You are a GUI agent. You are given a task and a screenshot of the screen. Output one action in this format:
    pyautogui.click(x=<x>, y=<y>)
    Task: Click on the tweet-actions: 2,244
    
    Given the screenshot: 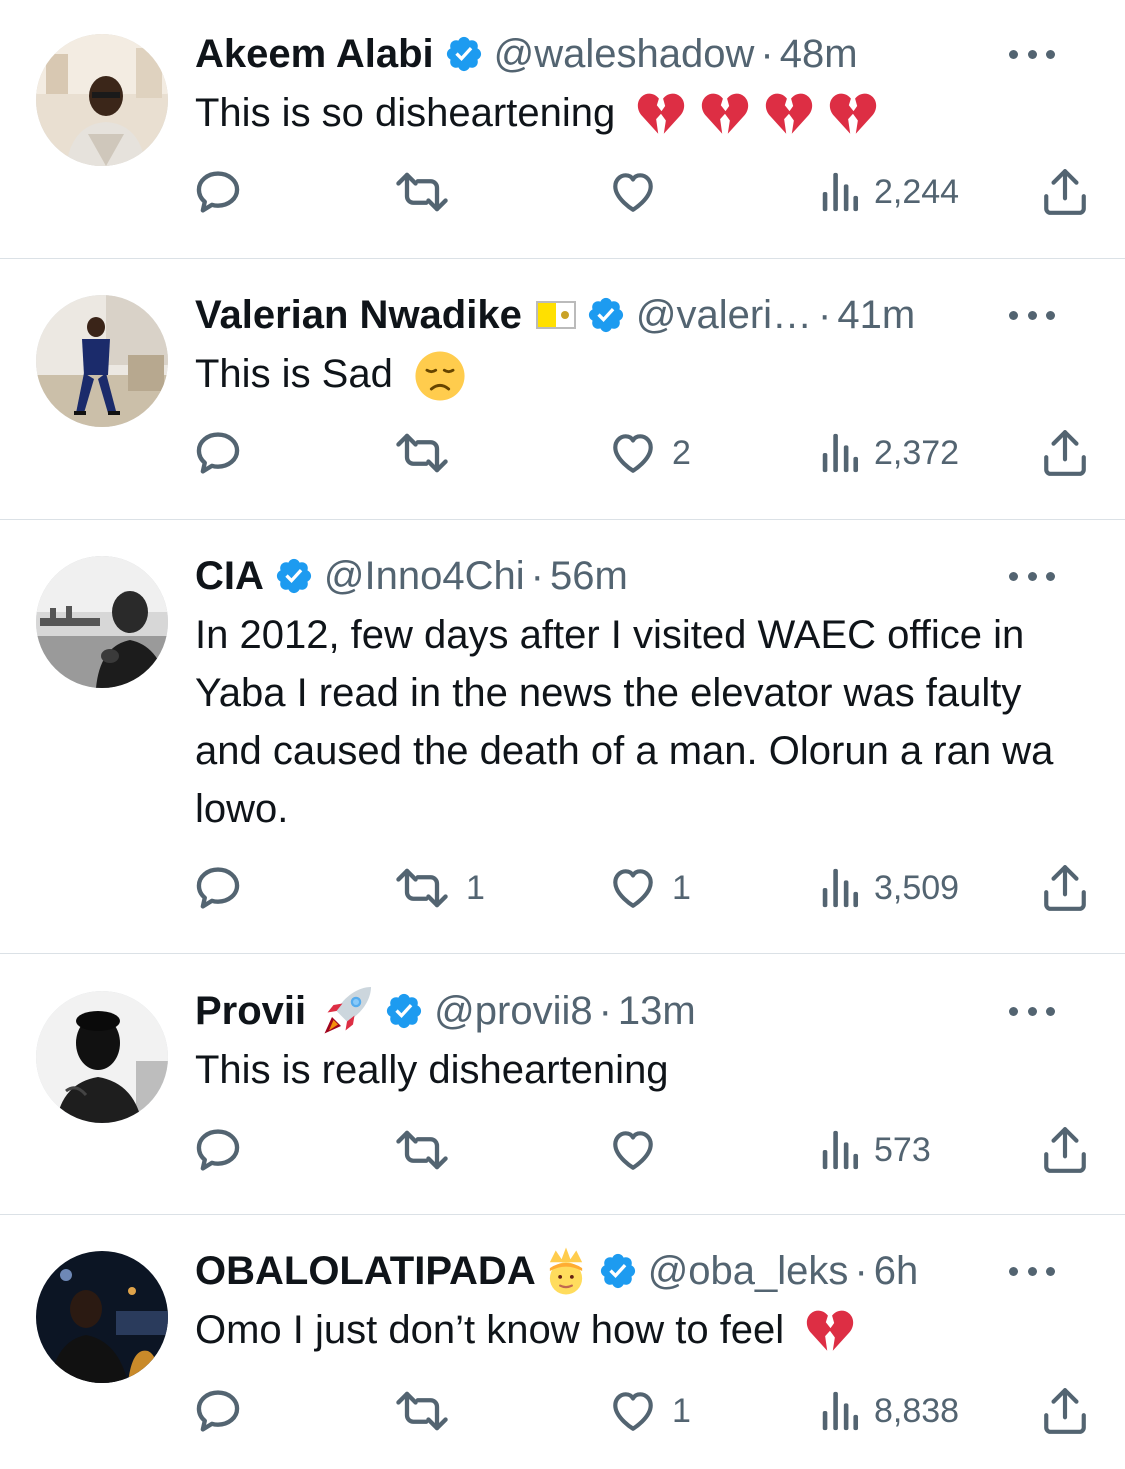 What is the action you would take?
    pyautogui.click(x=642, y=192)
    